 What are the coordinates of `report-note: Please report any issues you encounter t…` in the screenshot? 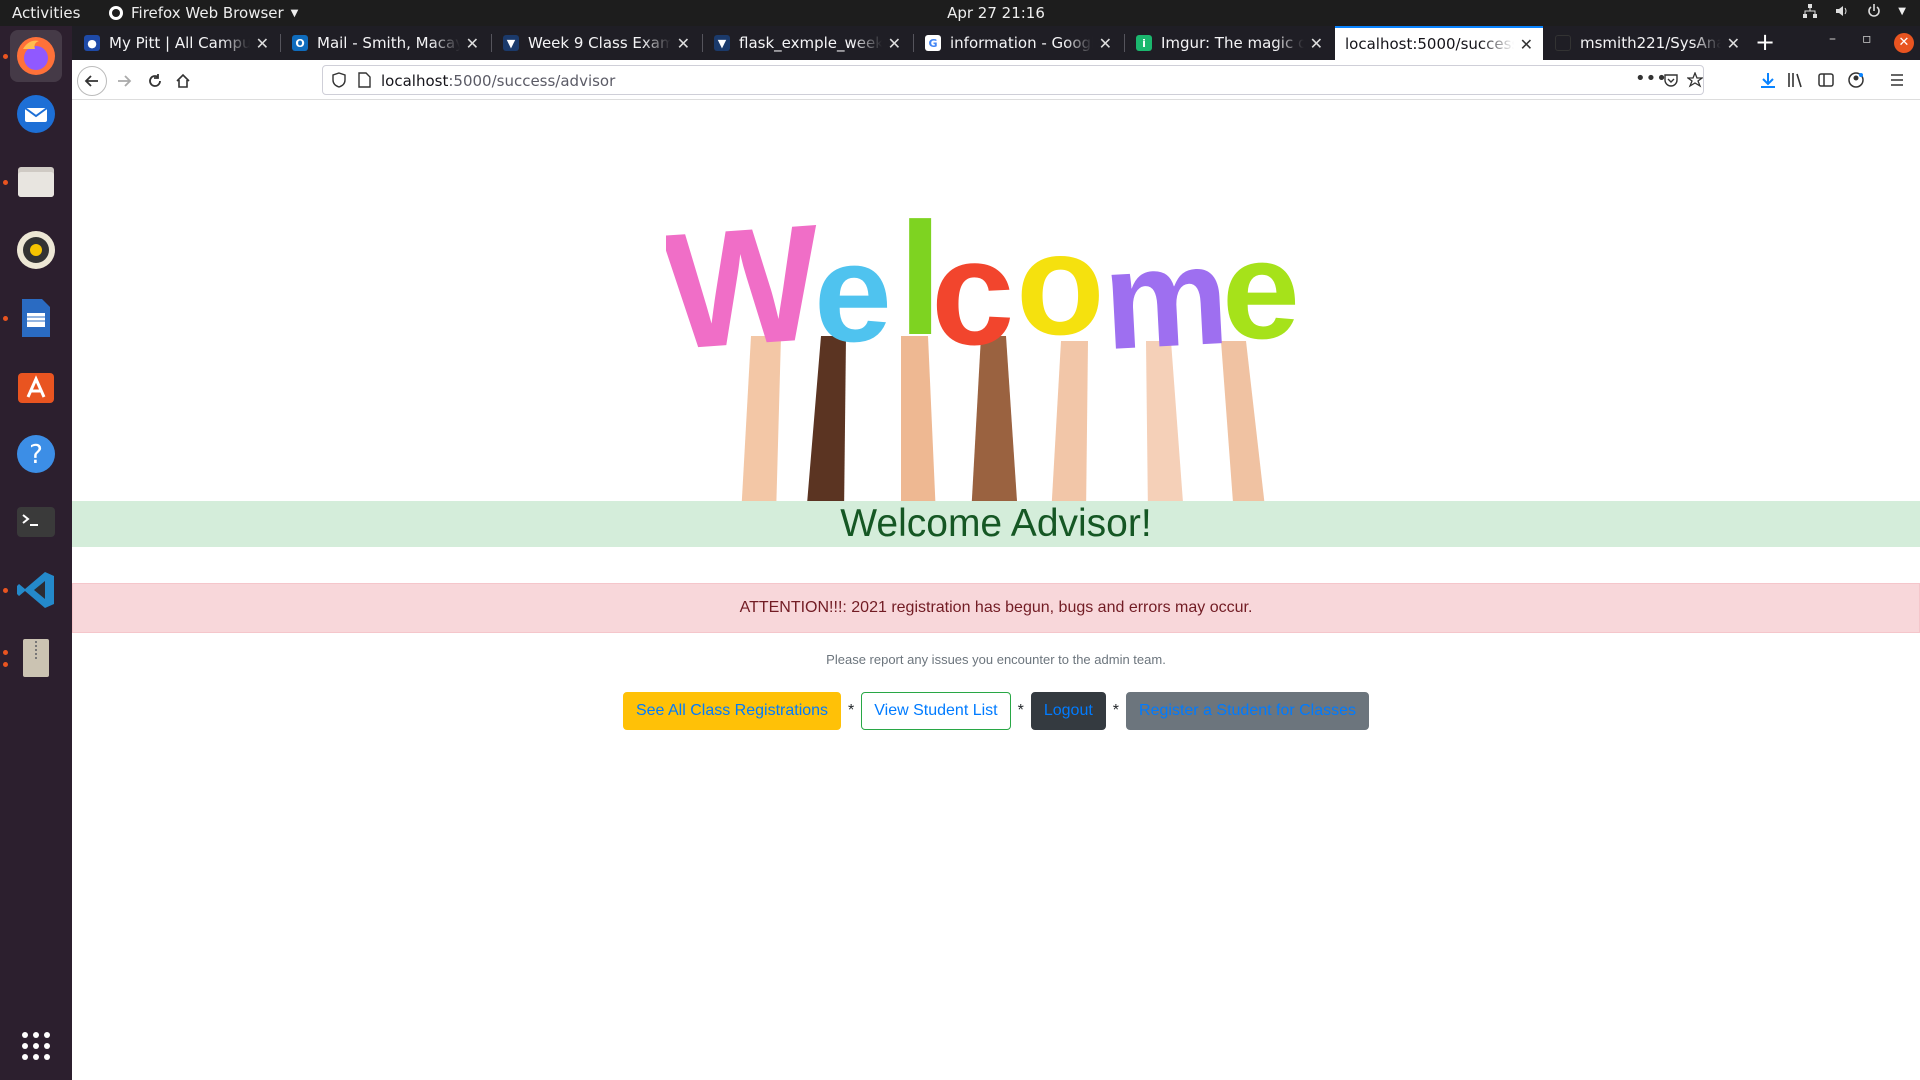 It's located at (996, 659).